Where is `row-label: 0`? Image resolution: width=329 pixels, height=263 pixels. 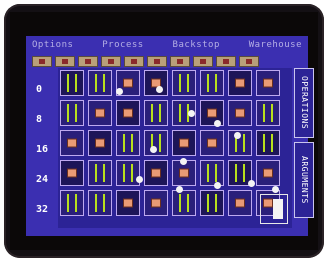 row-label: 0 is located at coordinates (39, 89).